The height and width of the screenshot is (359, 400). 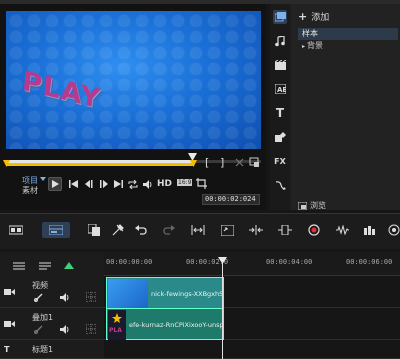 I want to click on timecode-display: 00:00:02:024, so click(x=231, y=199).